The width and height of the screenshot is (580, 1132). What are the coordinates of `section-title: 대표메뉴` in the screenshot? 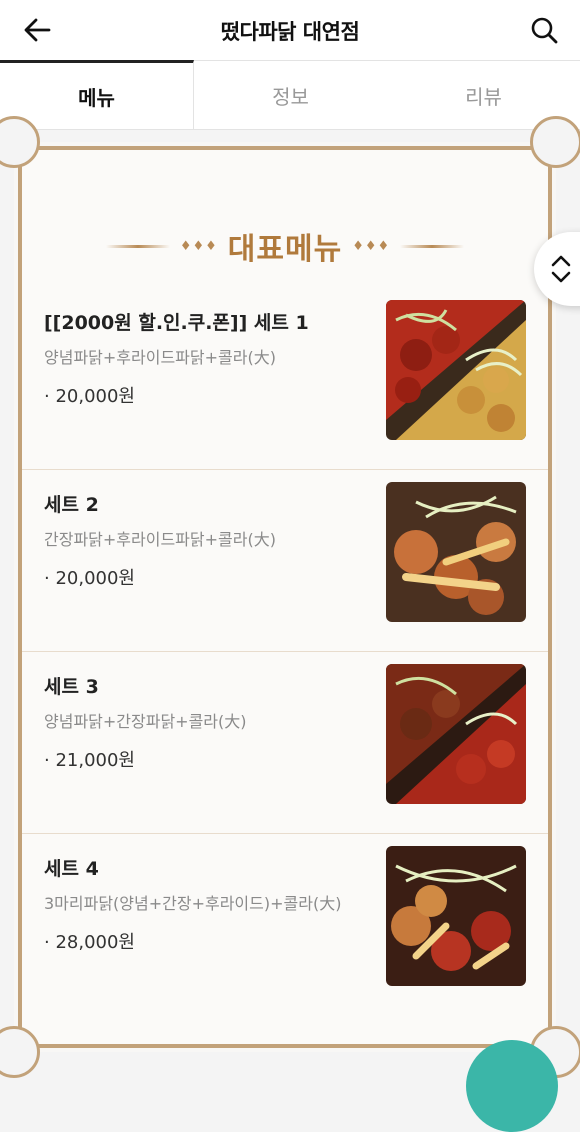 It's located at (285, 249).